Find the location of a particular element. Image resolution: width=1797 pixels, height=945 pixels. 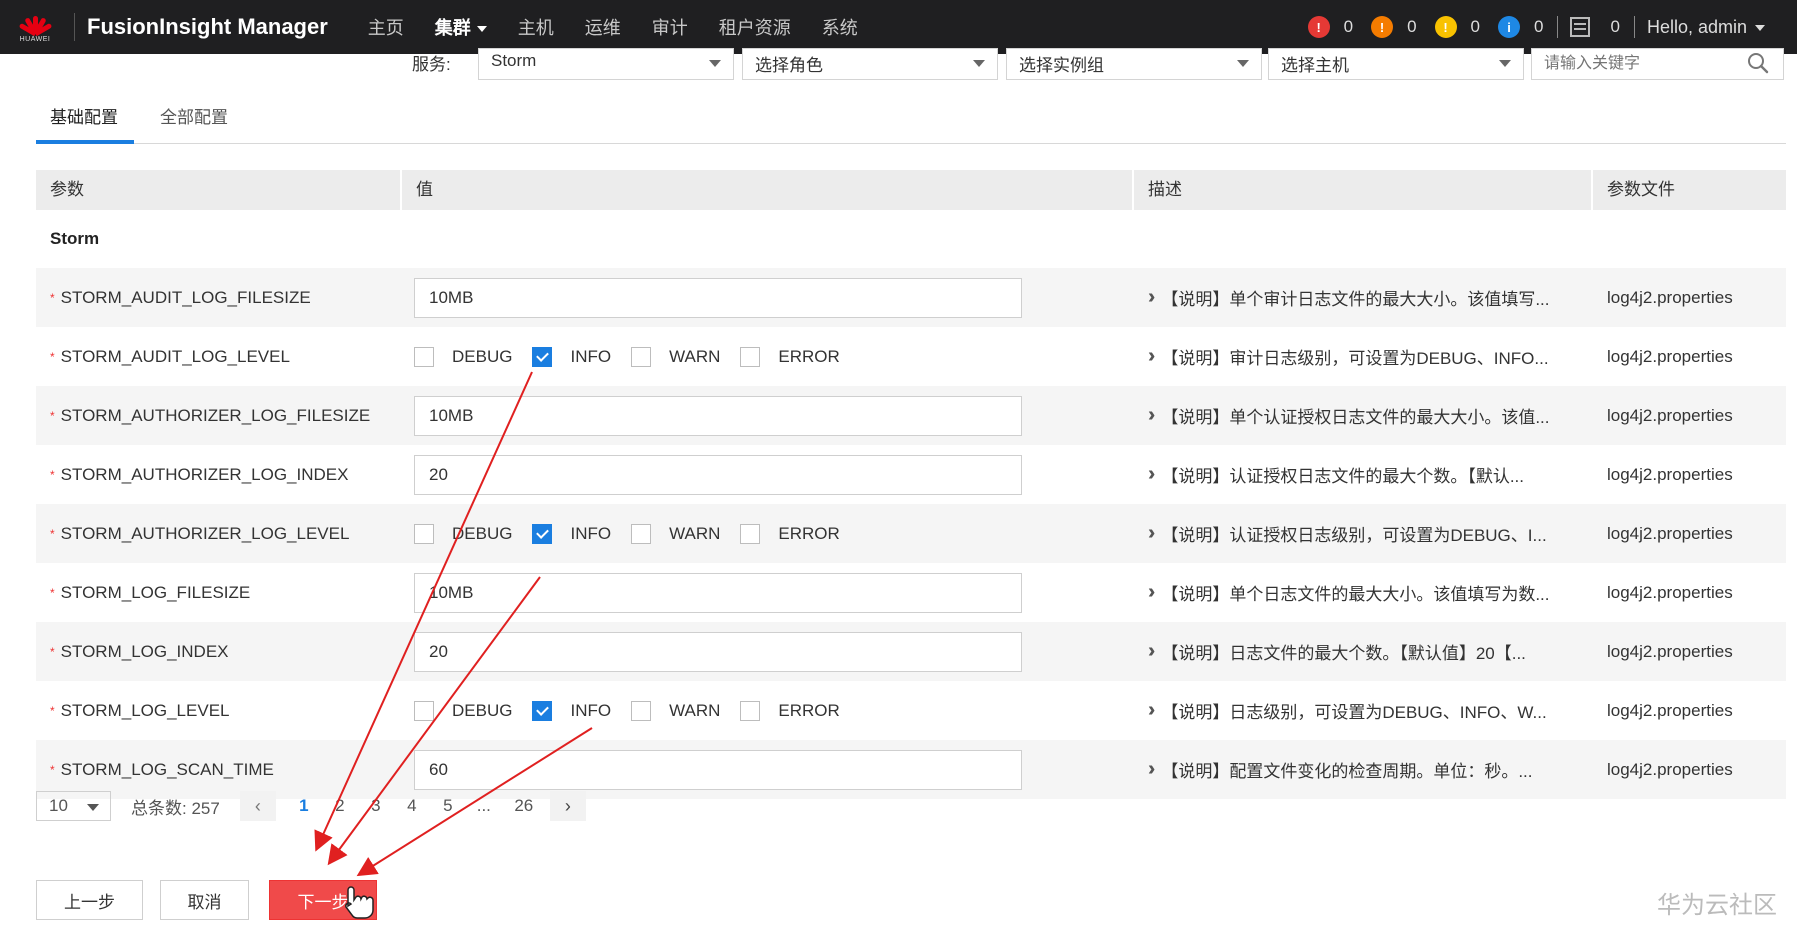

info-alarm-icon: i is located at coordinates (1509, 27).